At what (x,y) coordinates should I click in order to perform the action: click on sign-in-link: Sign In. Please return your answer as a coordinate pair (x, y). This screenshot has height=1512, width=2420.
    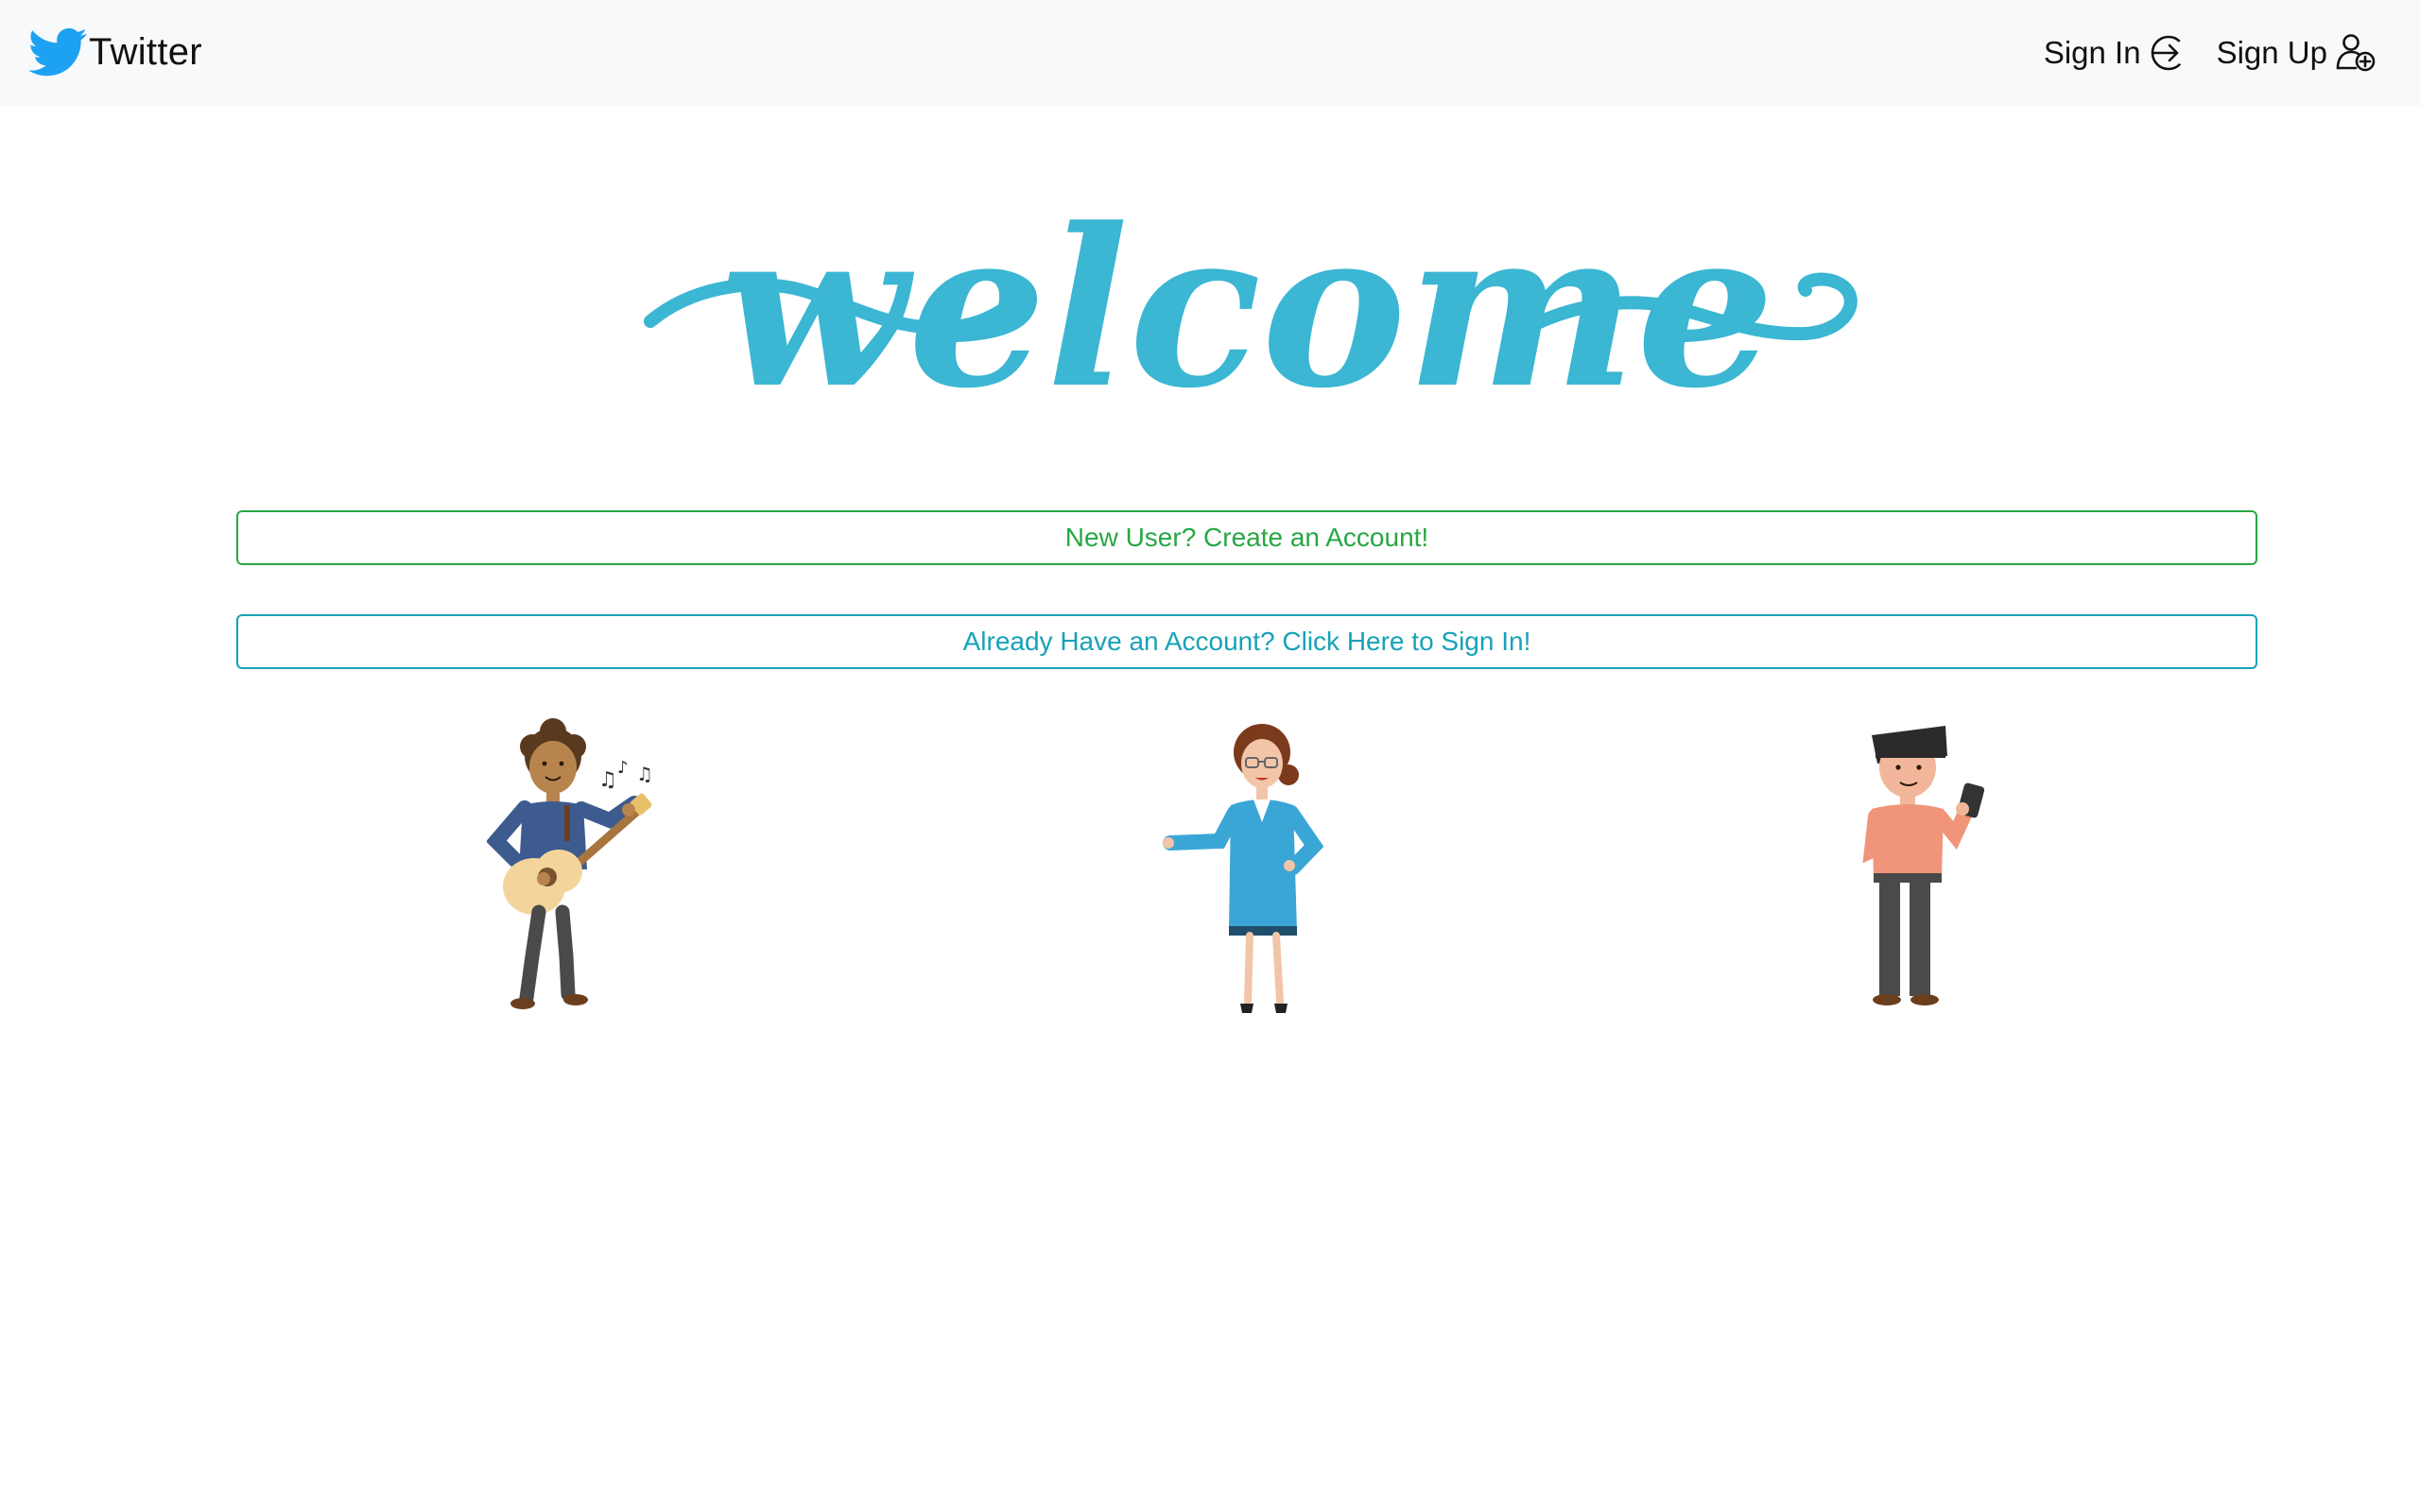
    Looking at the image, I should click on (2116, 53).